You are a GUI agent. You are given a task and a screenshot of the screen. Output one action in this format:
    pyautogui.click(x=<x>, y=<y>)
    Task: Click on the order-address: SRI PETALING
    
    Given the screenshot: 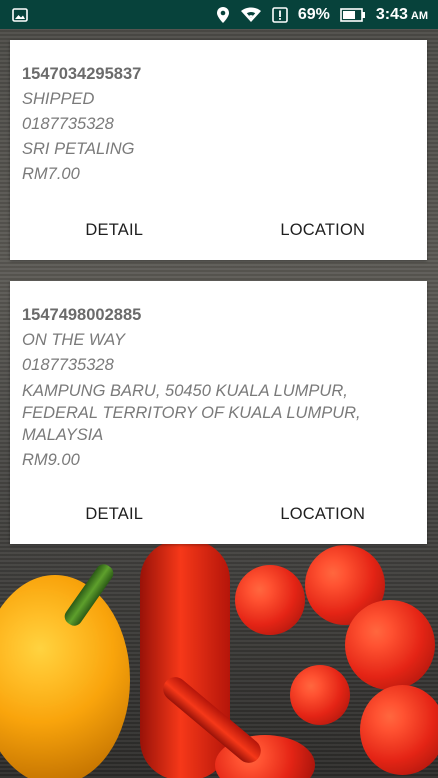 What is the action you would take?
    pyautogui.click(x=78, y=149)
    